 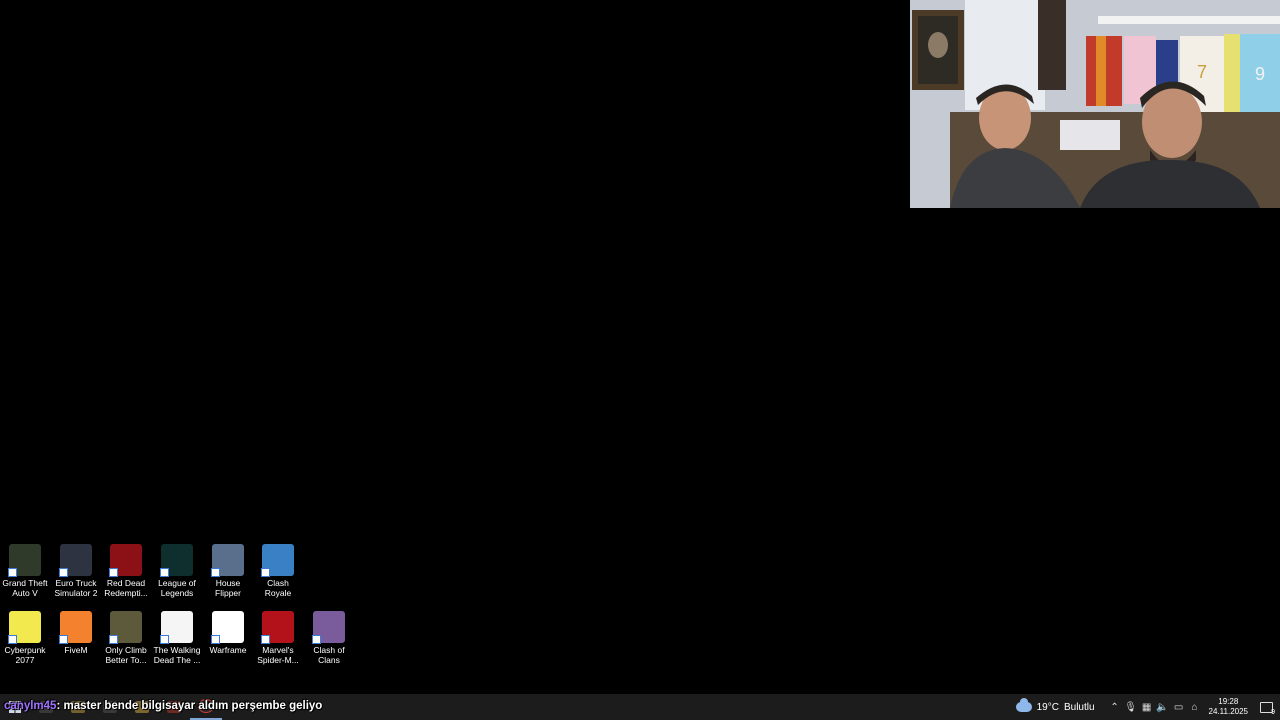 What do you see at coordinates (1115, 707) in the screenshot?
I see `chevron-up-icon: ⌃` at bounding box center [1115, 707].